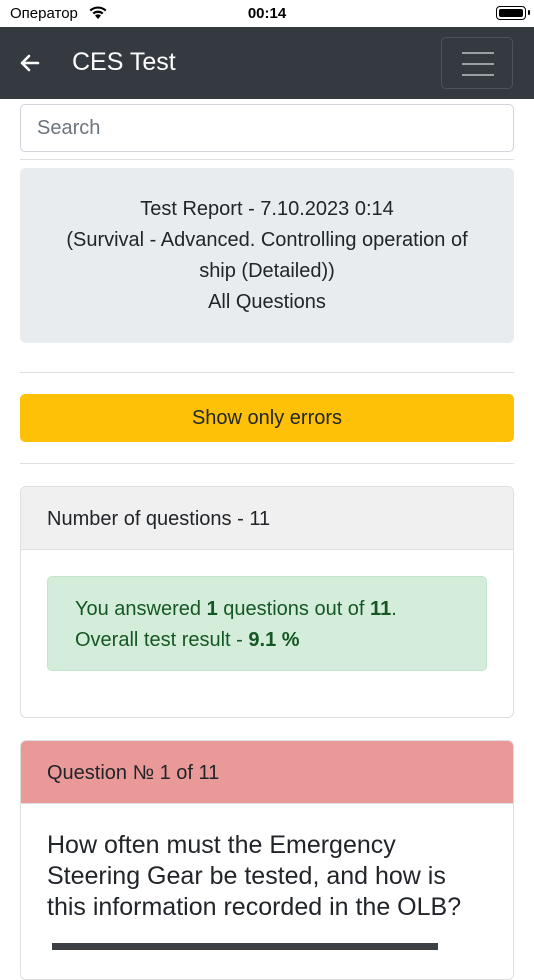 The height and width of the screenshot is (980, 534). Describe the element at coordinates (30, 63) in the screenshot. I see `back-arrow-icon` at that location.